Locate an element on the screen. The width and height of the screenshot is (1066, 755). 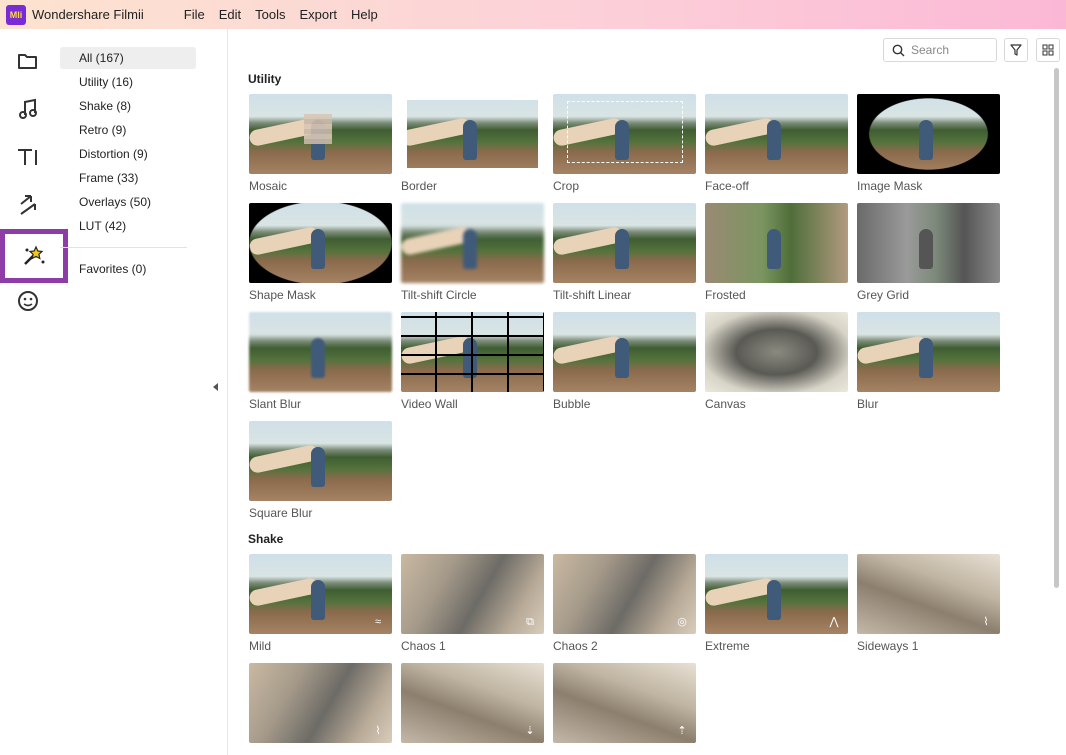
effect-tile: ≈ Mild is located at coordinates (320, 603).